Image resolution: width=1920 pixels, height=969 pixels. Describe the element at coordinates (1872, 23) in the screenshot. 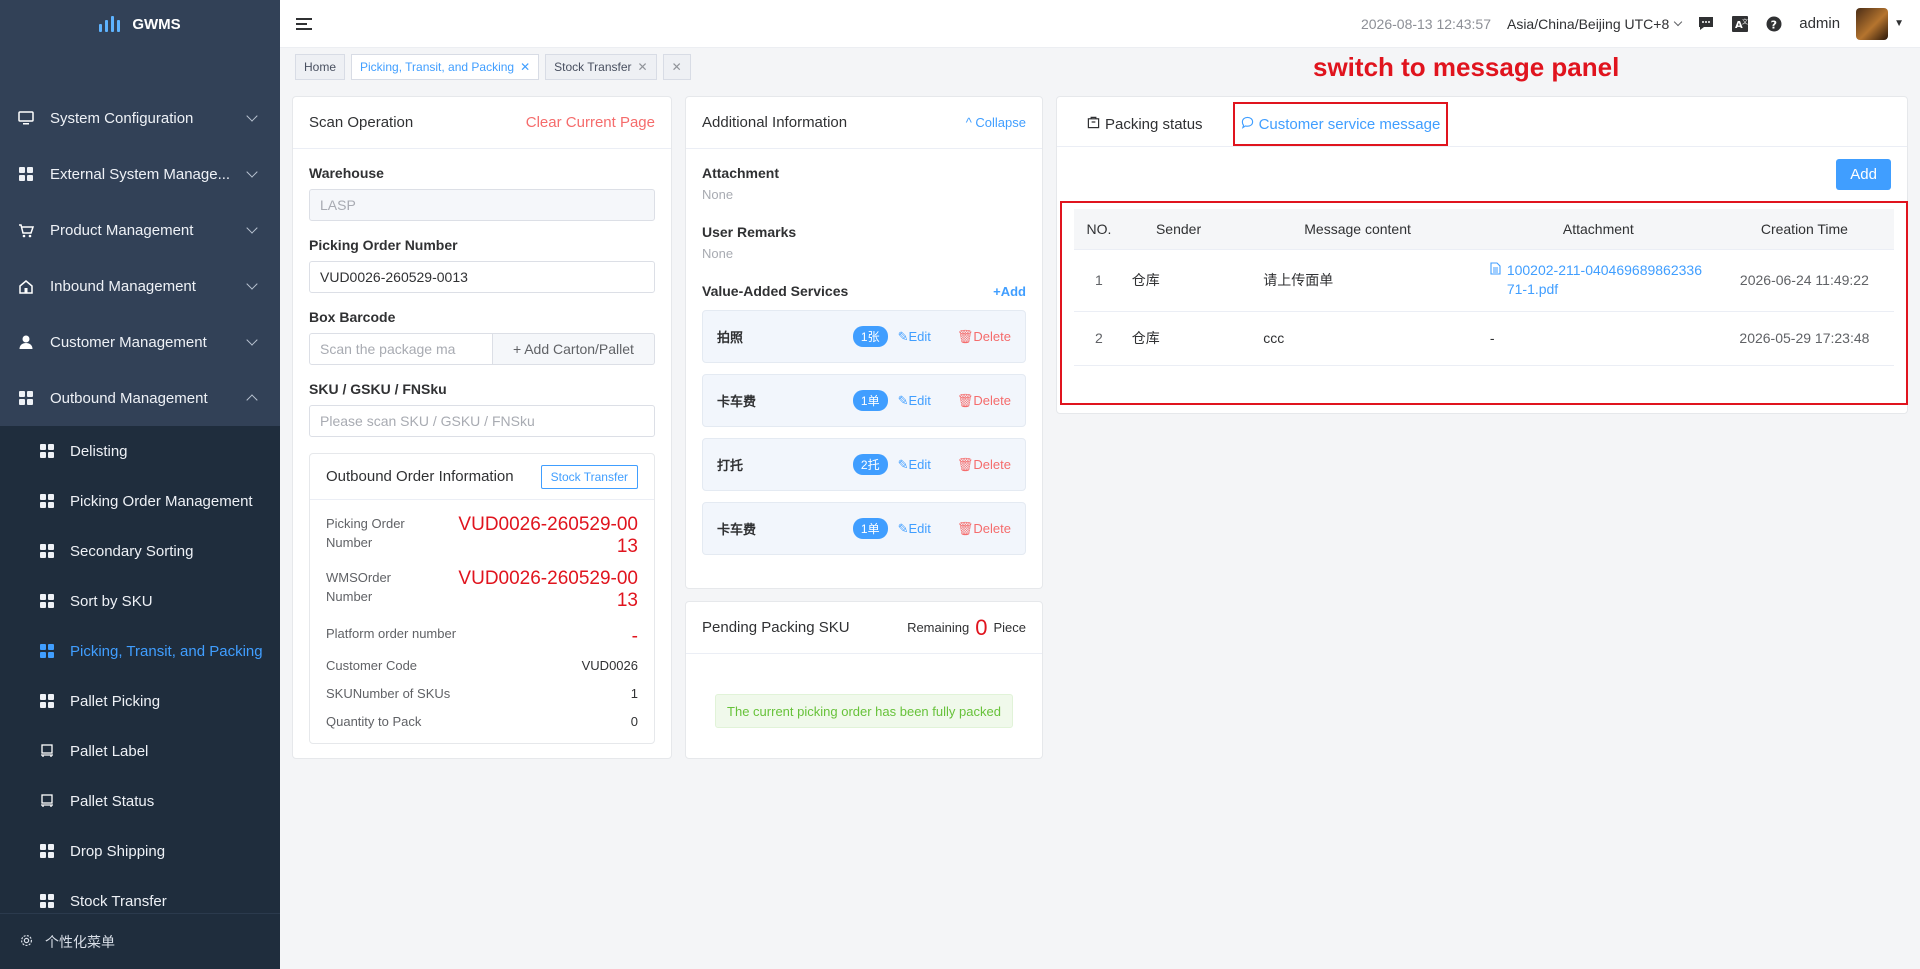

I see `avatar` at that location.